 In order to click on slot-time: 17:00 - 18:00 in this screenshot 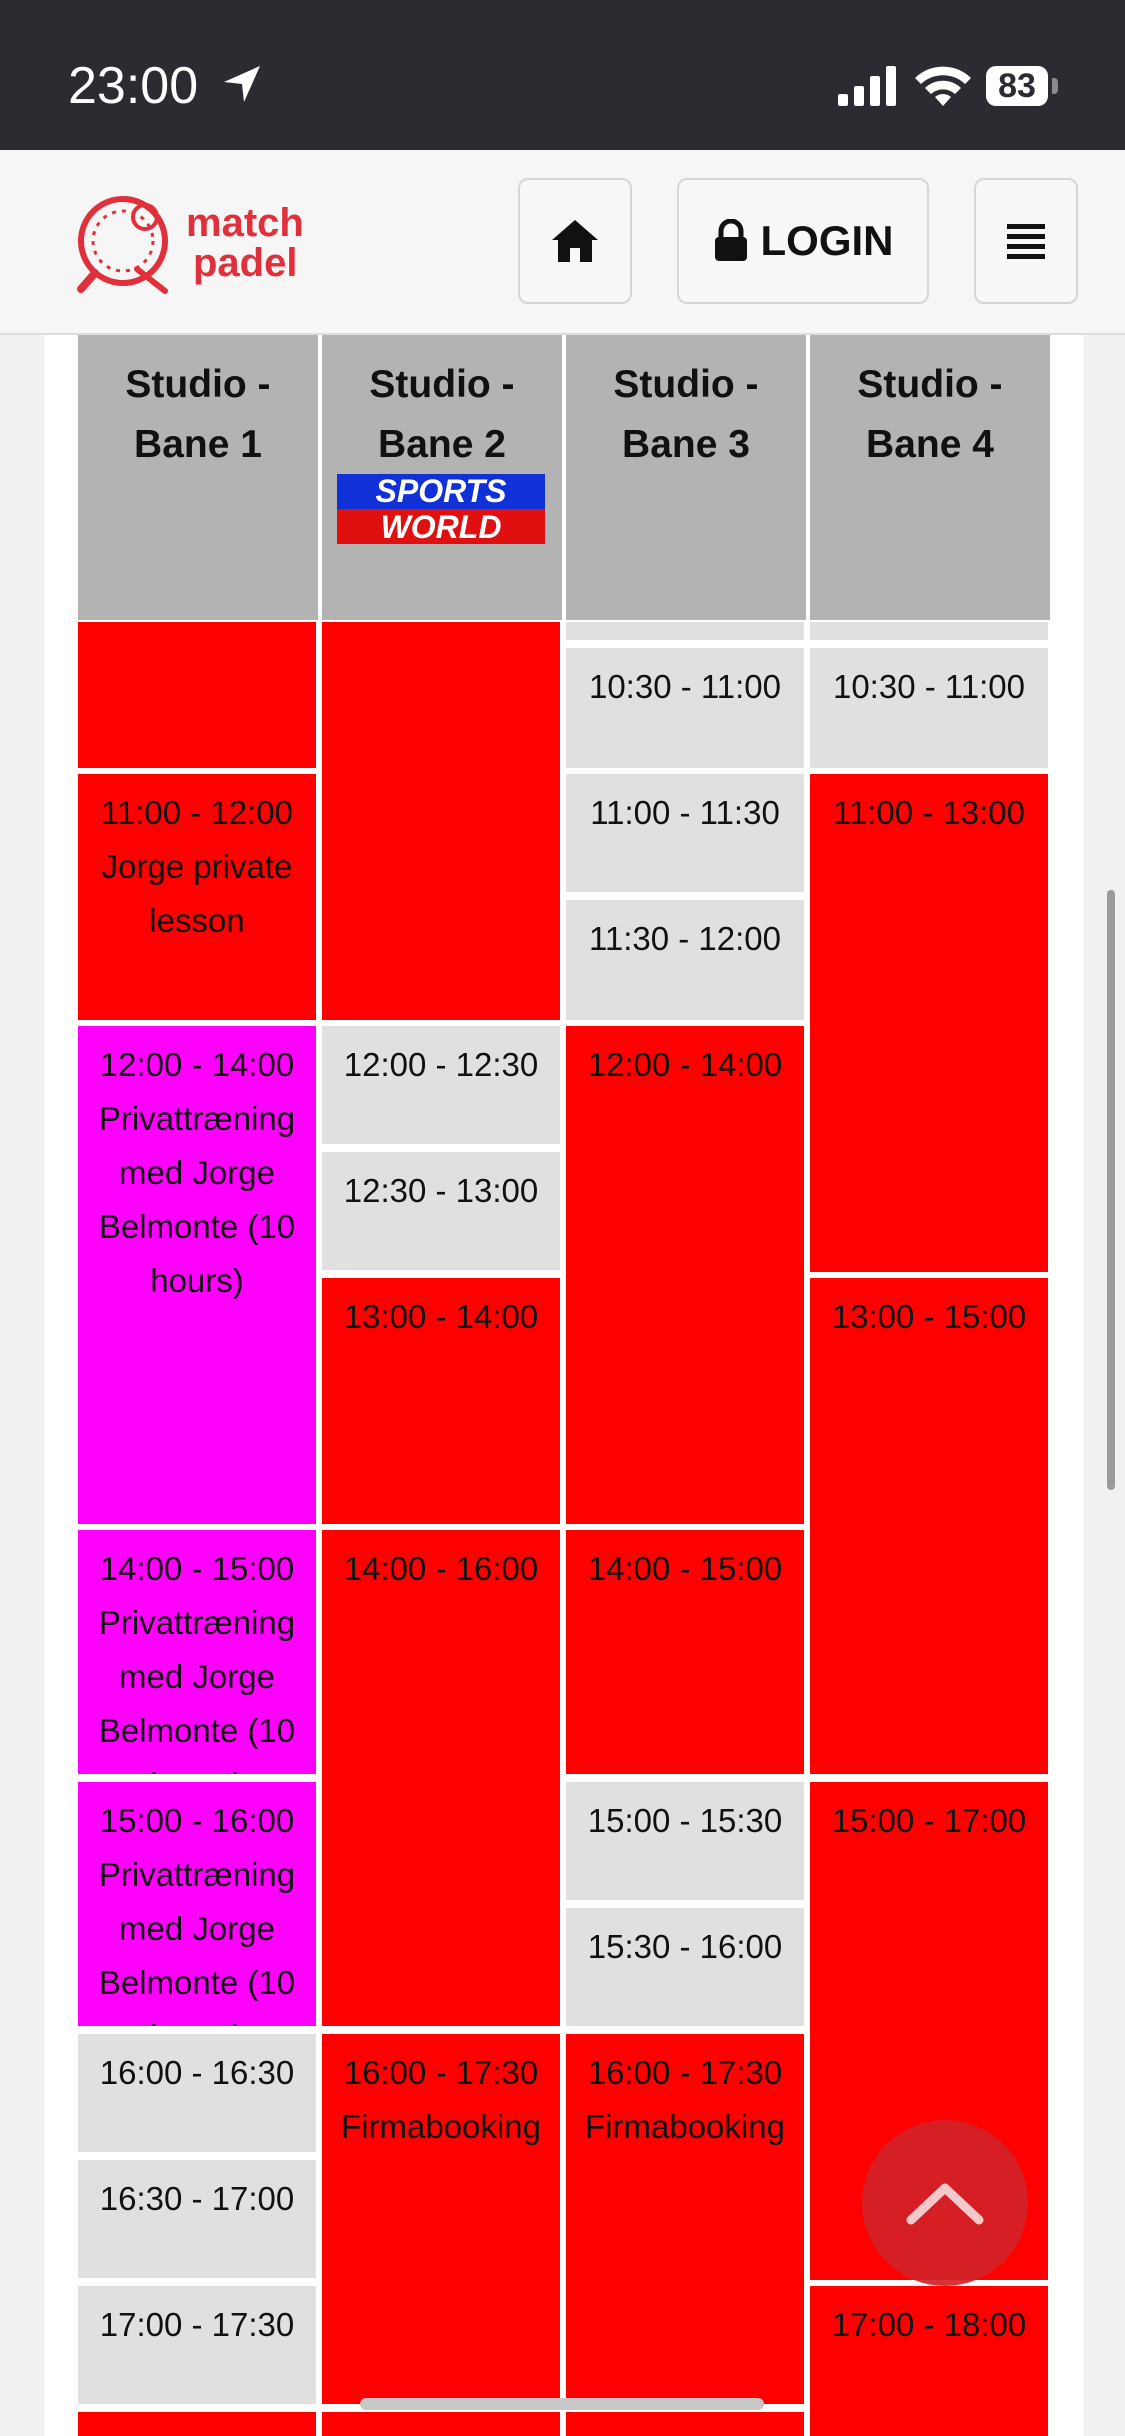, I will do `click(929, 2324)`.